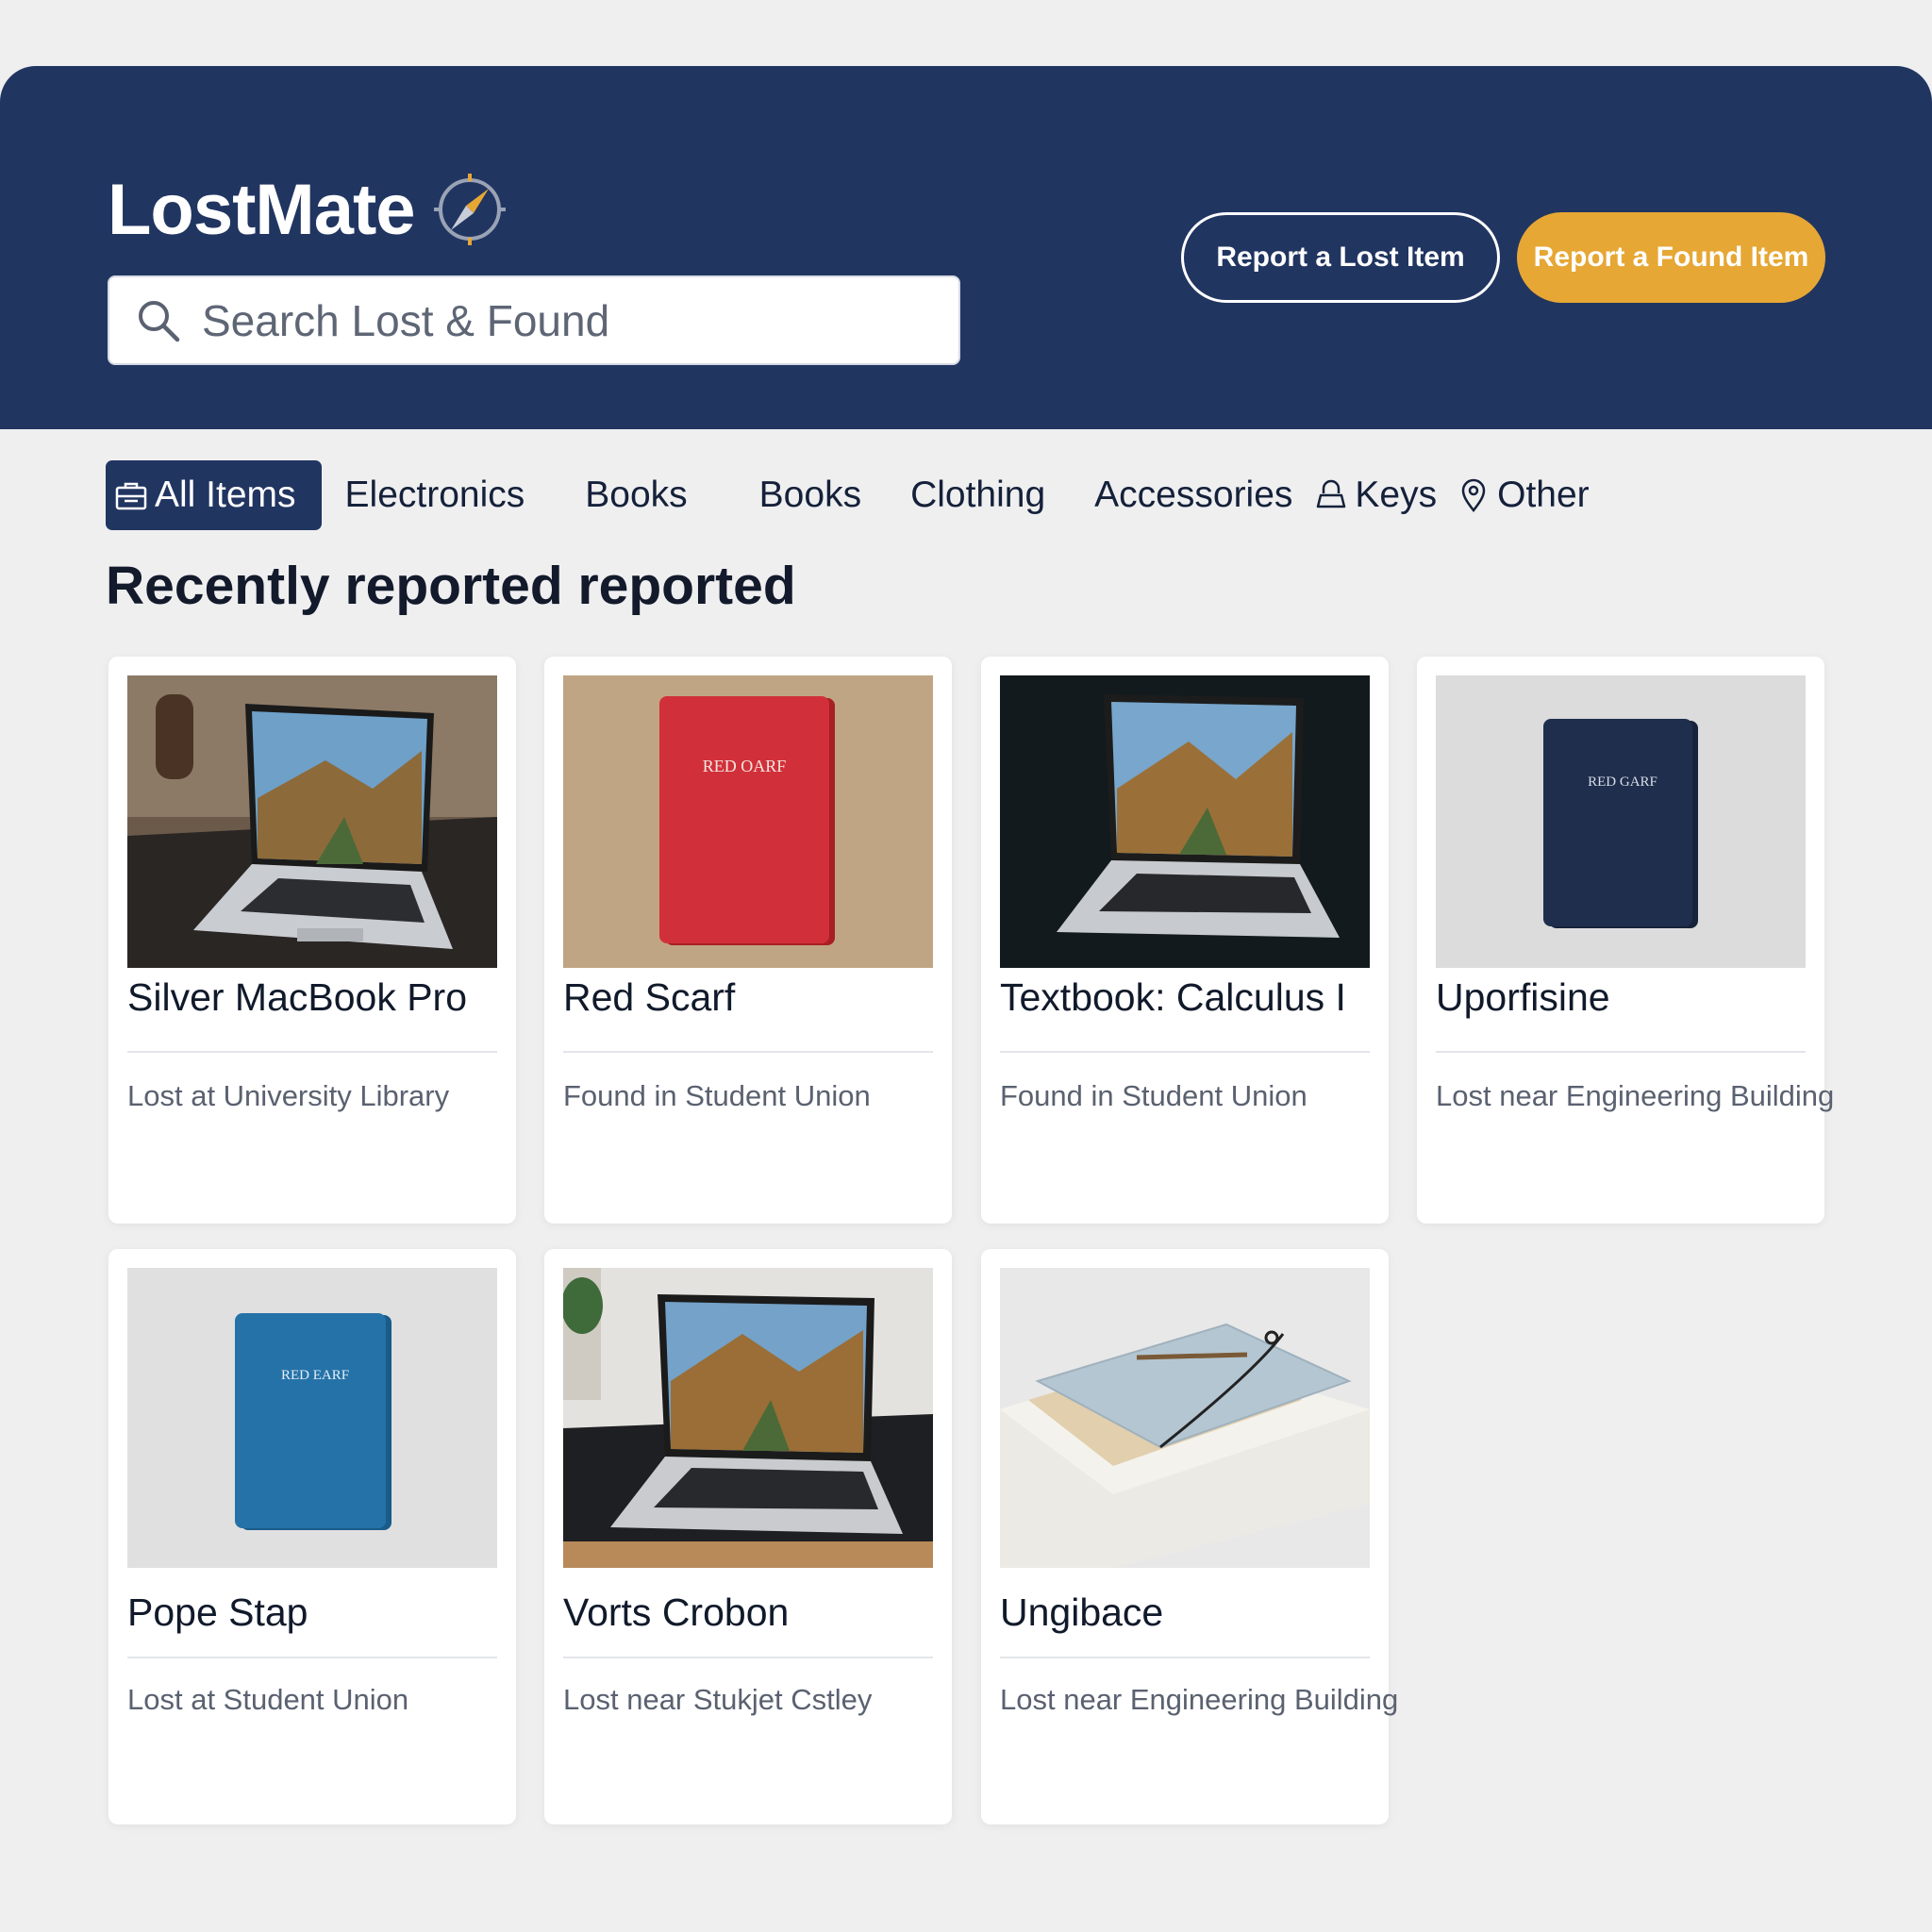 The width and height of the screenshot is (1932, 1932). I want to click on tab-keys: Keys, so click(1375, 495).